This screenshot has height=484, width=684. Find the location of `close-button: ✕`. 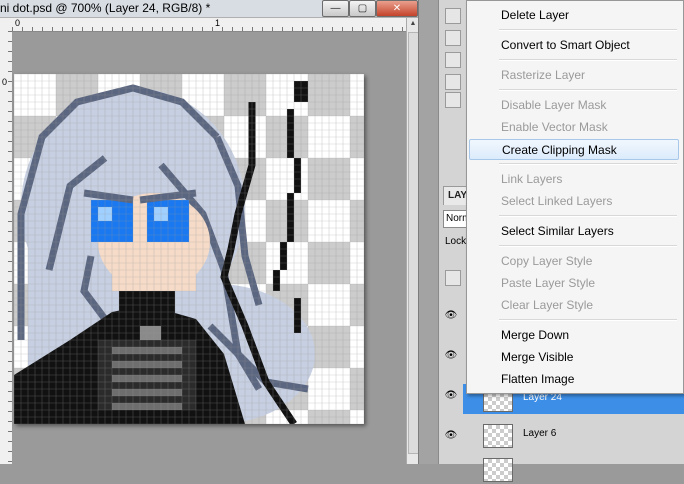

close-button: ✕ is located at coordinates (397, 8).